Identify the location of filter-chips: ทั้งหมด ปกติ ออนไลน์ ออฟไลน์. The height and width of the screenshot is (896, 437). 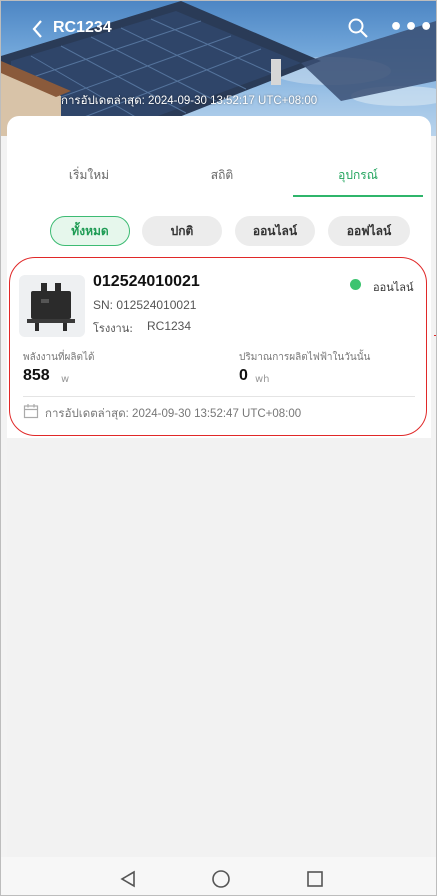
(219, 233).